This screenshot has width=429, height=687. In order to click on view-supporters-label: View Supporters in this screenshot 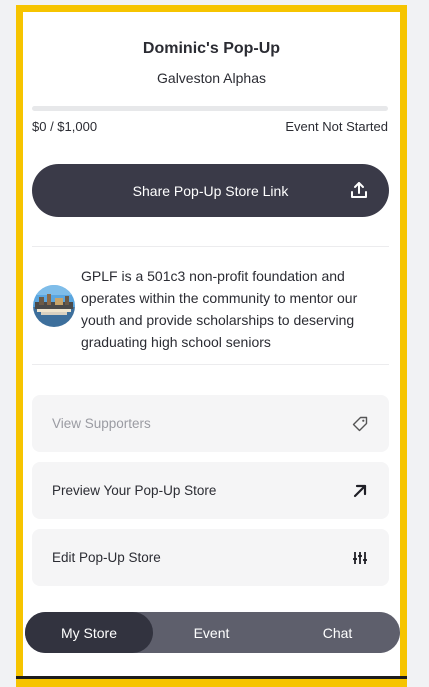, I will do `click(101, 423)`.